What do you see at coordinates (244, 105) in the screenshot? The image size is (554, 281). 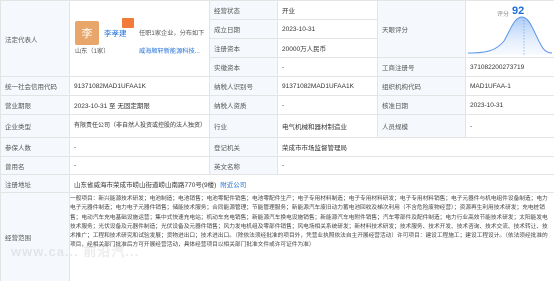 I see `taxpayer-qual-label: 纳税人资质` at bounding box center [244, 105].